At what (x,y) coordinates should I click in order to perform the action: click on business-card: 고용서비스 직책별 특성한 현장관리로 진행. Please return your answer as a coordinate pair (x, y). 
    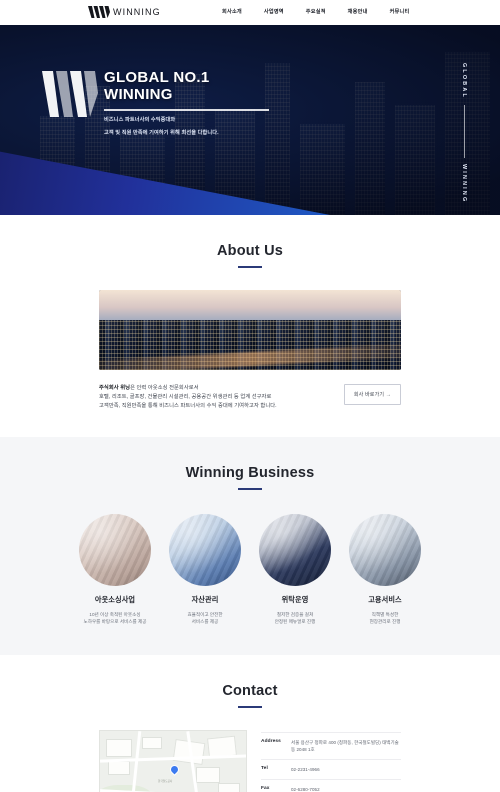
    Looking at the image, I should click on (385, 569).